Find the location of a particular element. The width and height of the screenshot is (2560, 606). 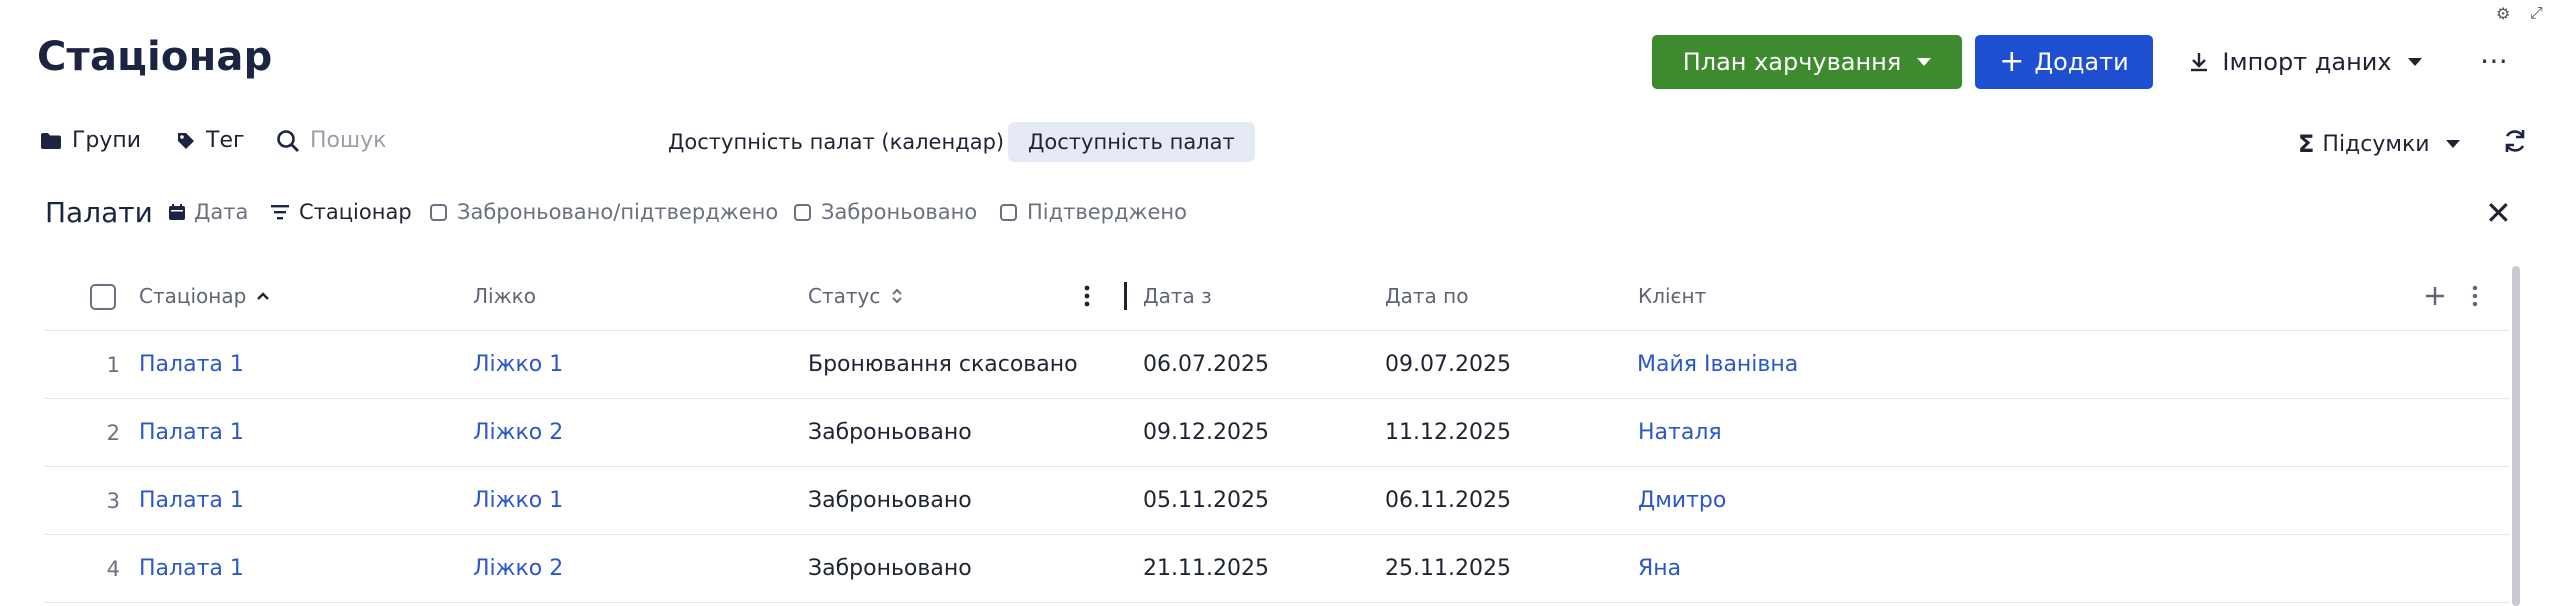

column-header-bed: Ліжко is located at coordinates (504, 296).